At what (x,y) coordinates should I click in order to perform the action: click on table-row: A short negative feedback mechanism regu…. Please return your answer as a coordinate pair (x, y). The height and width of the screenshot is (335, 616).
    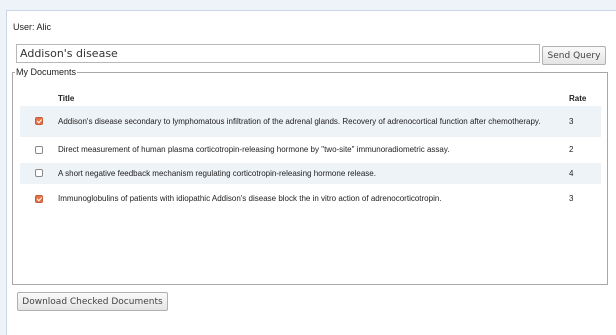
    Looking at the image, I should click on (310, 173).